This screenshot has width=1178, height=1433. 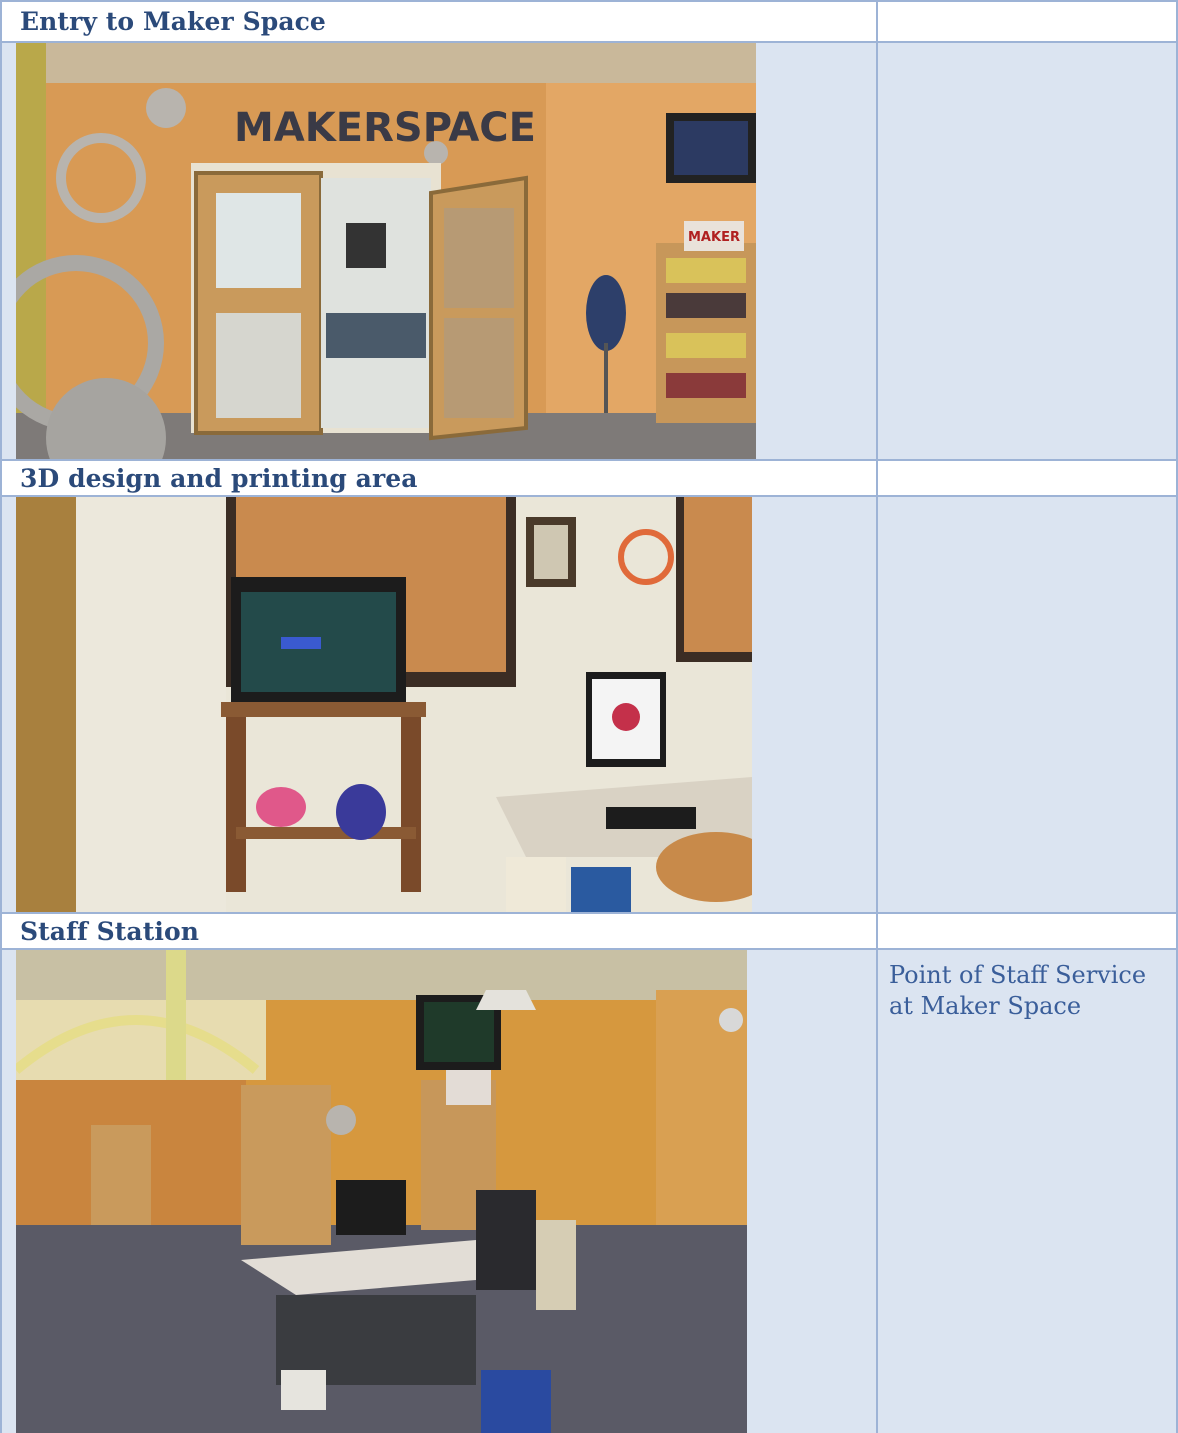 What do you see at coordinates (589, 478) in the screenshot?
I see `section-header-row: 3D design and printing area` at bounding box center [589, 478].